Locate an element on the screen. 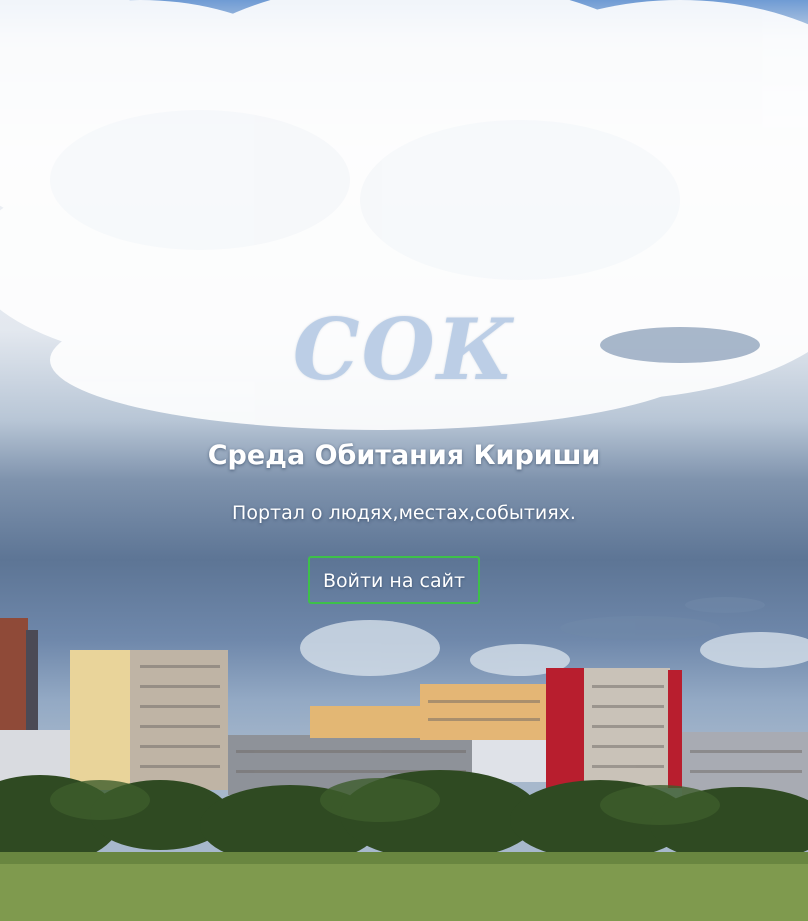  site-title: Среда Обитания Кириши is located at coordinates (404, 455).